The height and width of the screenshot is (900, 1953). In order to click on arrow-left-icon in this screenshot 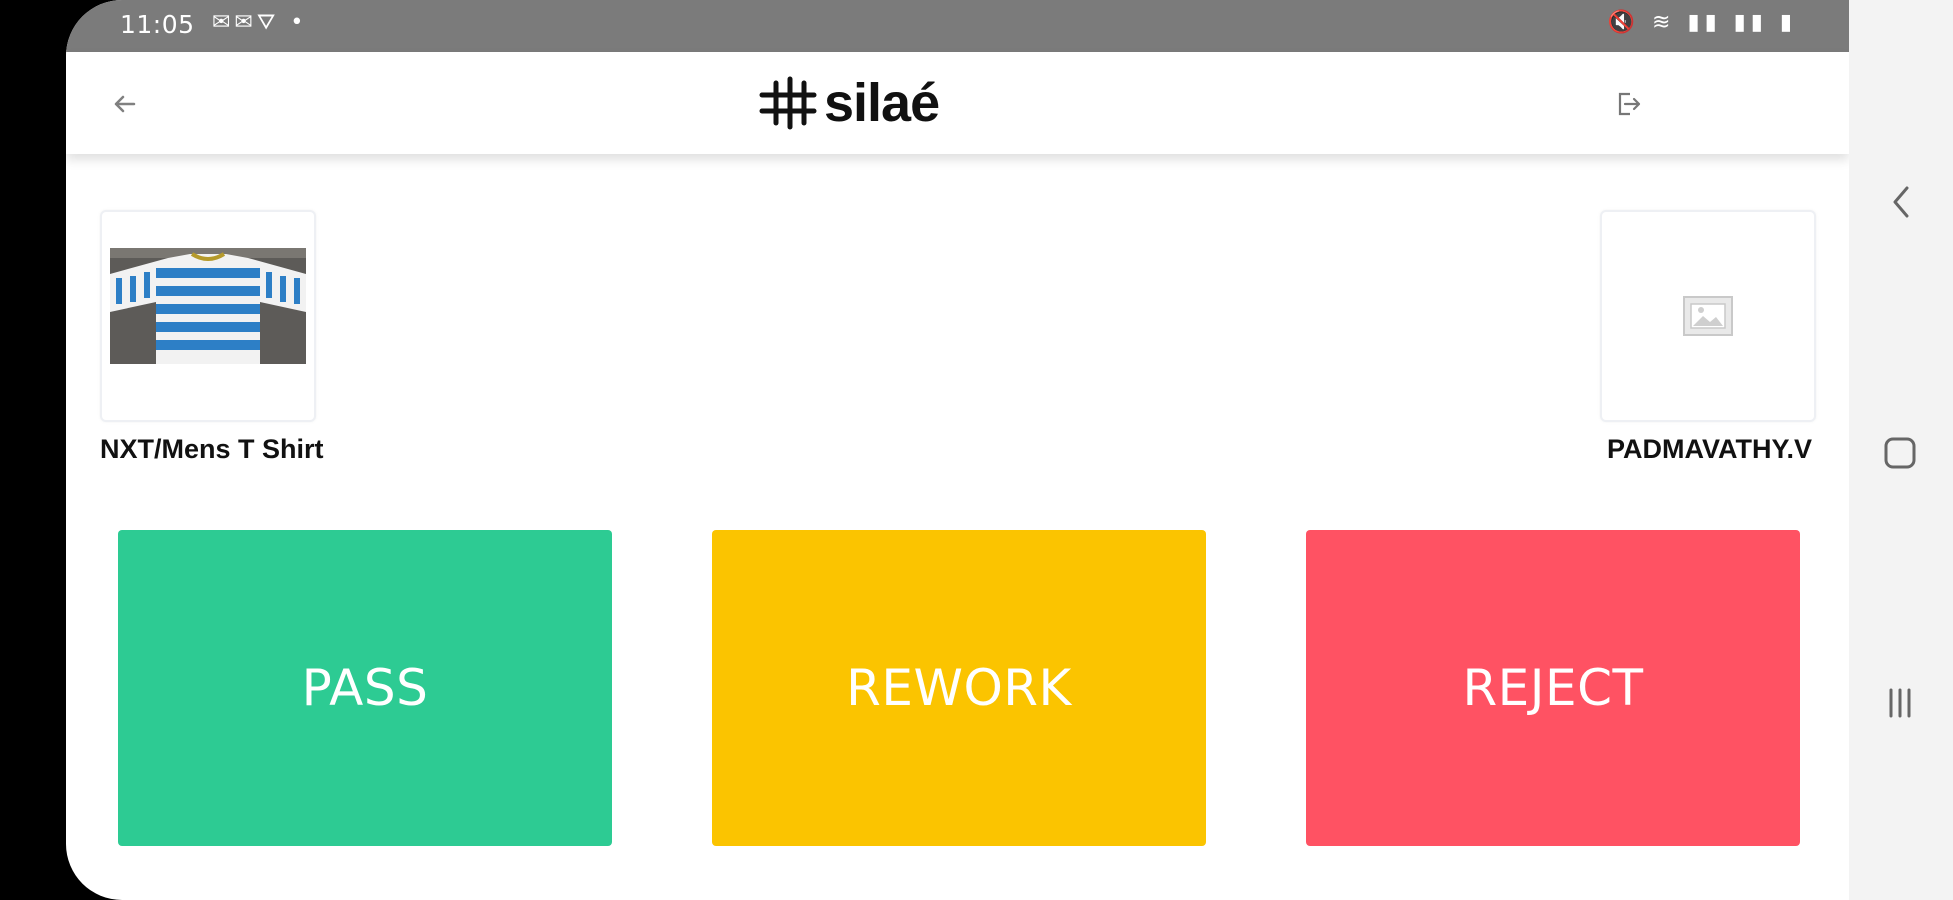, I will do `click(125, 104)`.